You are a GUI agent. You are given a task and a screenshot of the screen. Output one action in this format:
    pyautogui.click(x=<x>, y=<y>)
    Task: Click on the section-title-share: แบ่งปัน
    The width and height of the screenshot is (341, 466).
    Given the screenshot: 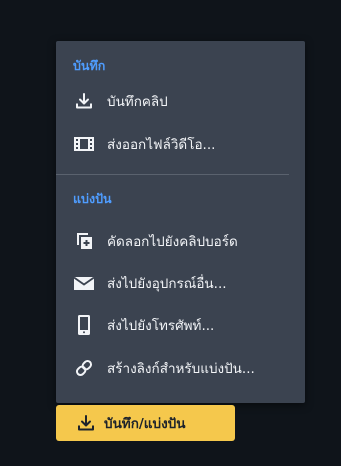 What is the action you would take?
    pyautogui.click(x=92, y=198)
    